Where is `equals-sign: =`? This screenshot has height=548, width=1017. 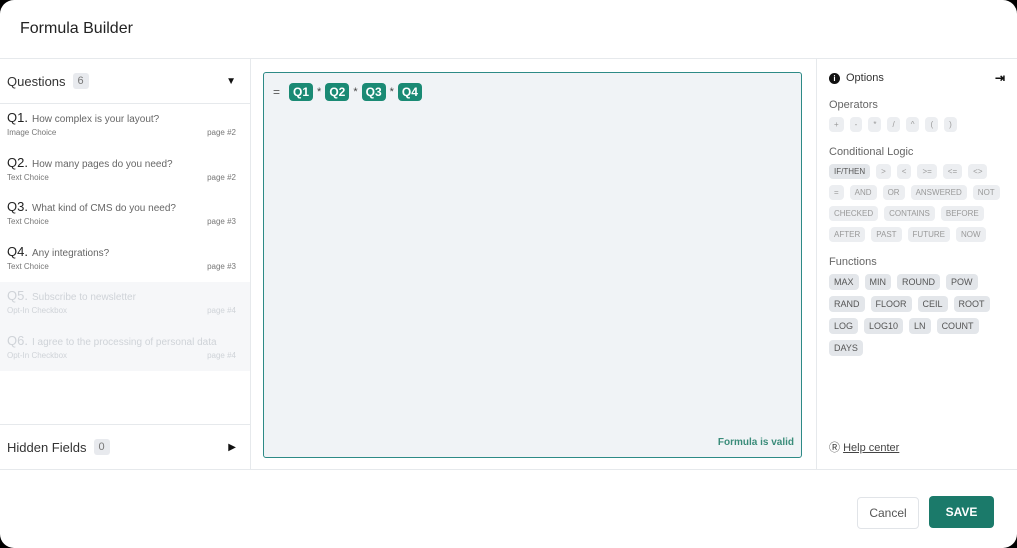 equals-sign: = is located at coordinates (277, 92).